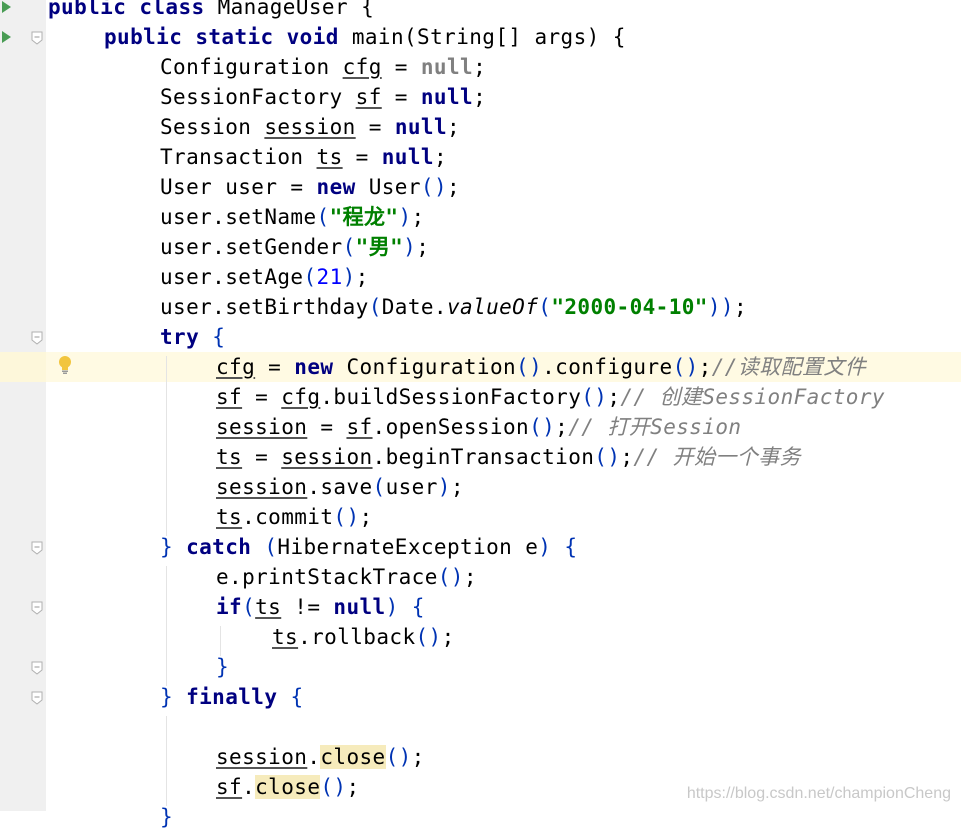  What do you see at coordinates (368, 547) in the screenshot?
I see `code-text: } catch (HibernateException e) {` at bounding box center [368, 547].